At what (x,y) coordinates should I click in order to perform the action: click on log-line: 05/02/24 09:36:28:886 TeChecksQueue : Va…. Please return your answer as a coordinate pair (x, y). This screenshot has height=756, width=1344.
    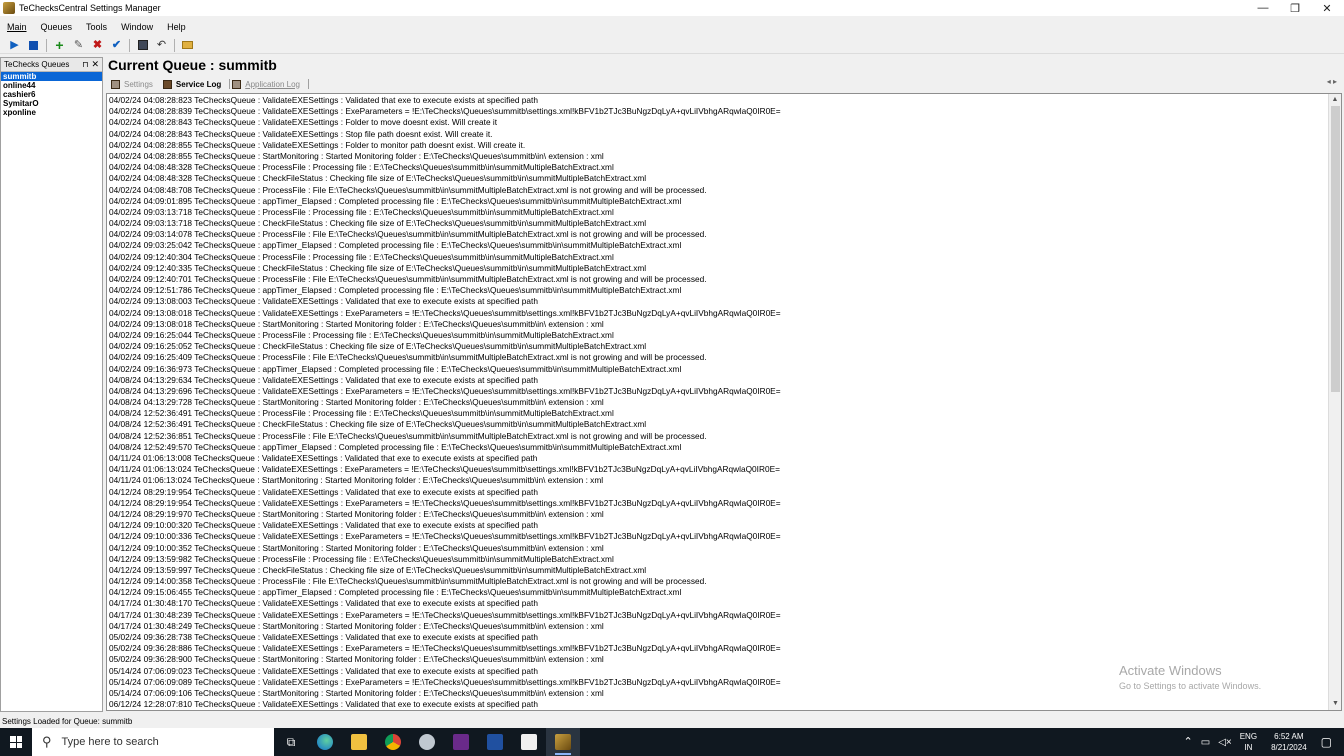
    Looking at the image, I should click on (445, 648).